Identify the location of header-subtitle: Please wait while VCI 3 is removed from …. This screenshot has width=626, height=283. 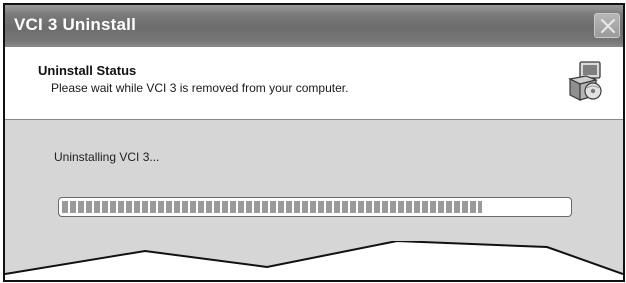
(200, 88).